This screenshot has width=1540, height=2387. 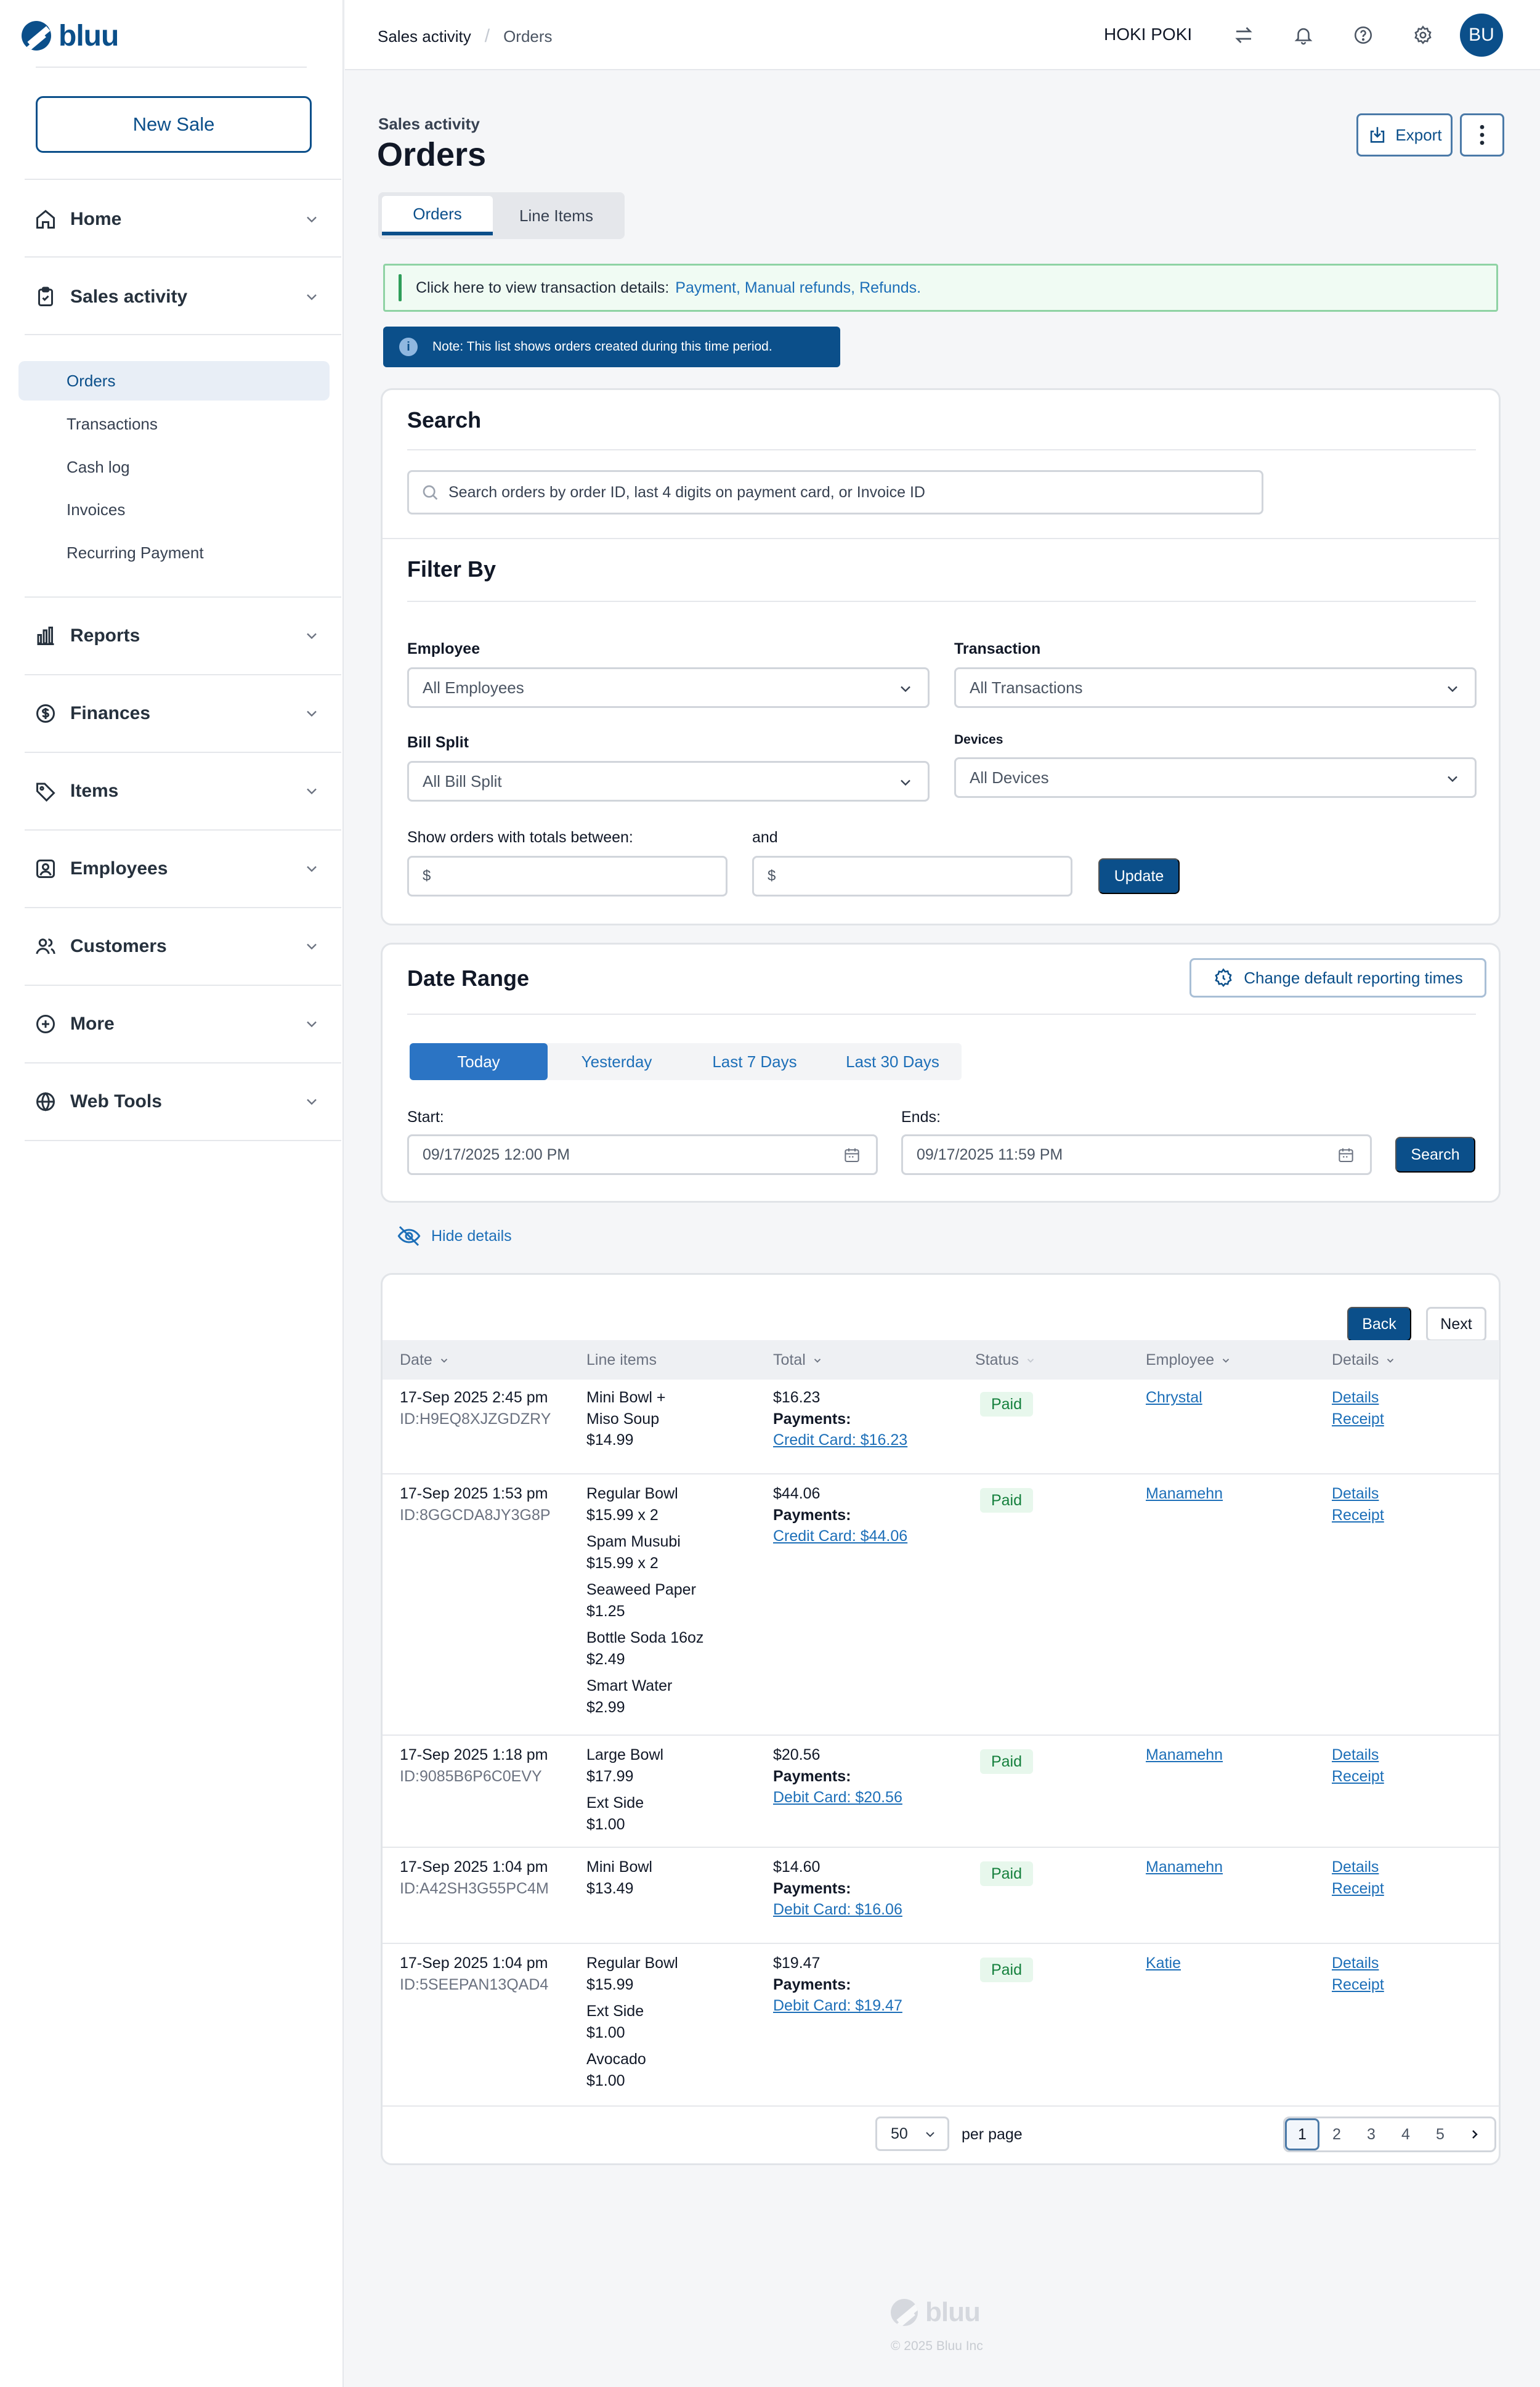 What do you see at coordinates (798, 288) in the screenshot?
I see `alert-links: Payment, Manual refunds, Refunds.` at bounding box center [798, 288].